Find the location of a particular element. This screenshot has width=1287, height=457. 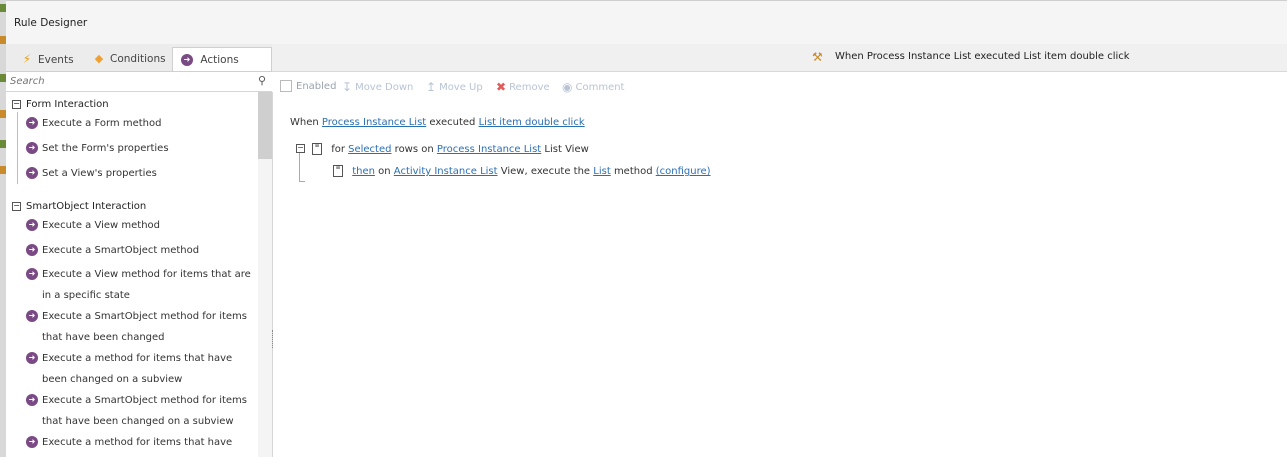

group-label: SmartObject Interaction is located at coordinates (86, 206).